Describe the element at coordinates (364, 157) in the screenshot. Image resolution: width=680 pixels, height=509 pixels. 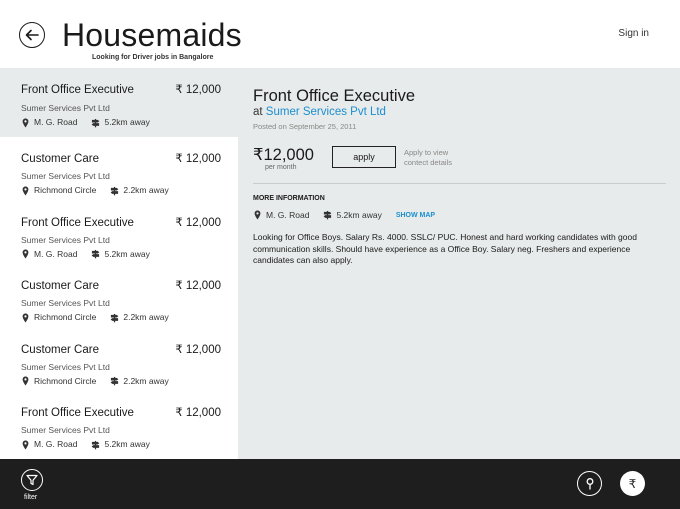
I see `apply-button: apply` at that location.